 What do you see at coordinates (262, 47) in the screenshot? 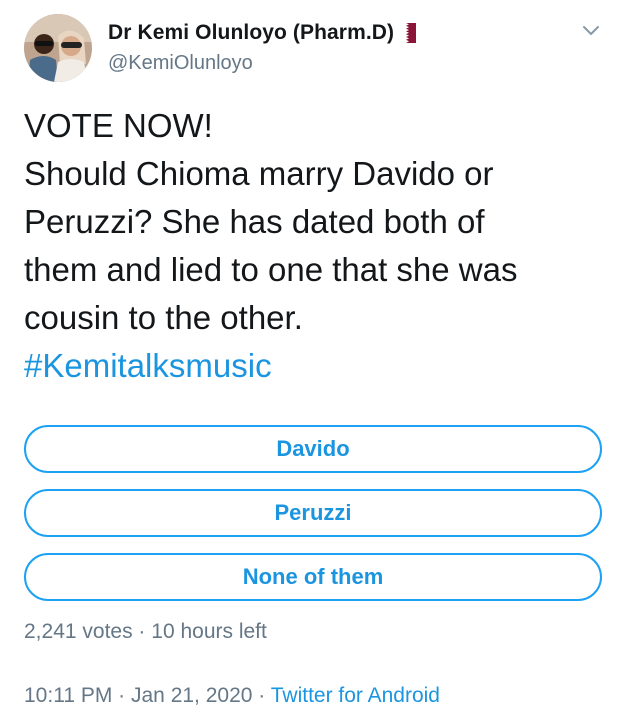
I see `author-info: Dr Kemi Olunloyo (Pharm.D) @KemiOlunloyo` at bounding box center [262, 47].